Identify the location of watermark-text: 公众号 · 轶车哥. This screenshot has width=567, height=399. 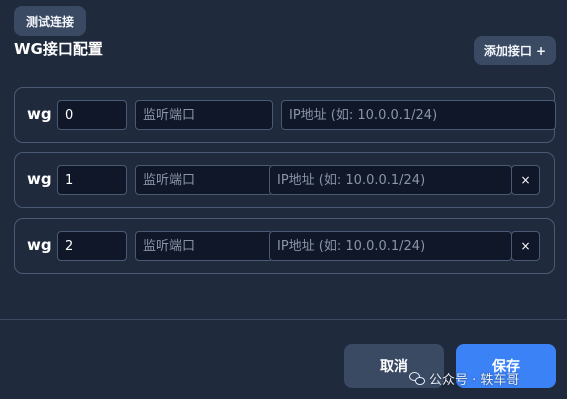
(474, 380).